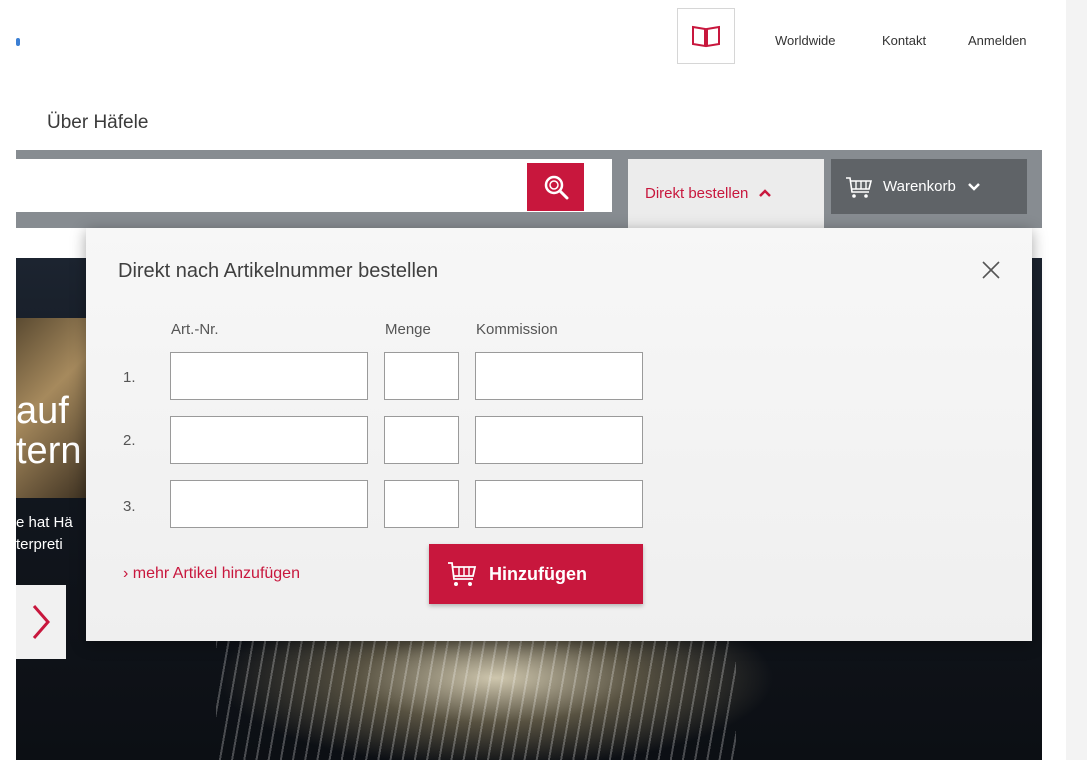 The width and height of the screenshot is (1087, 760). I want to click on add-button: Hinzufügen, so click(536, 574).